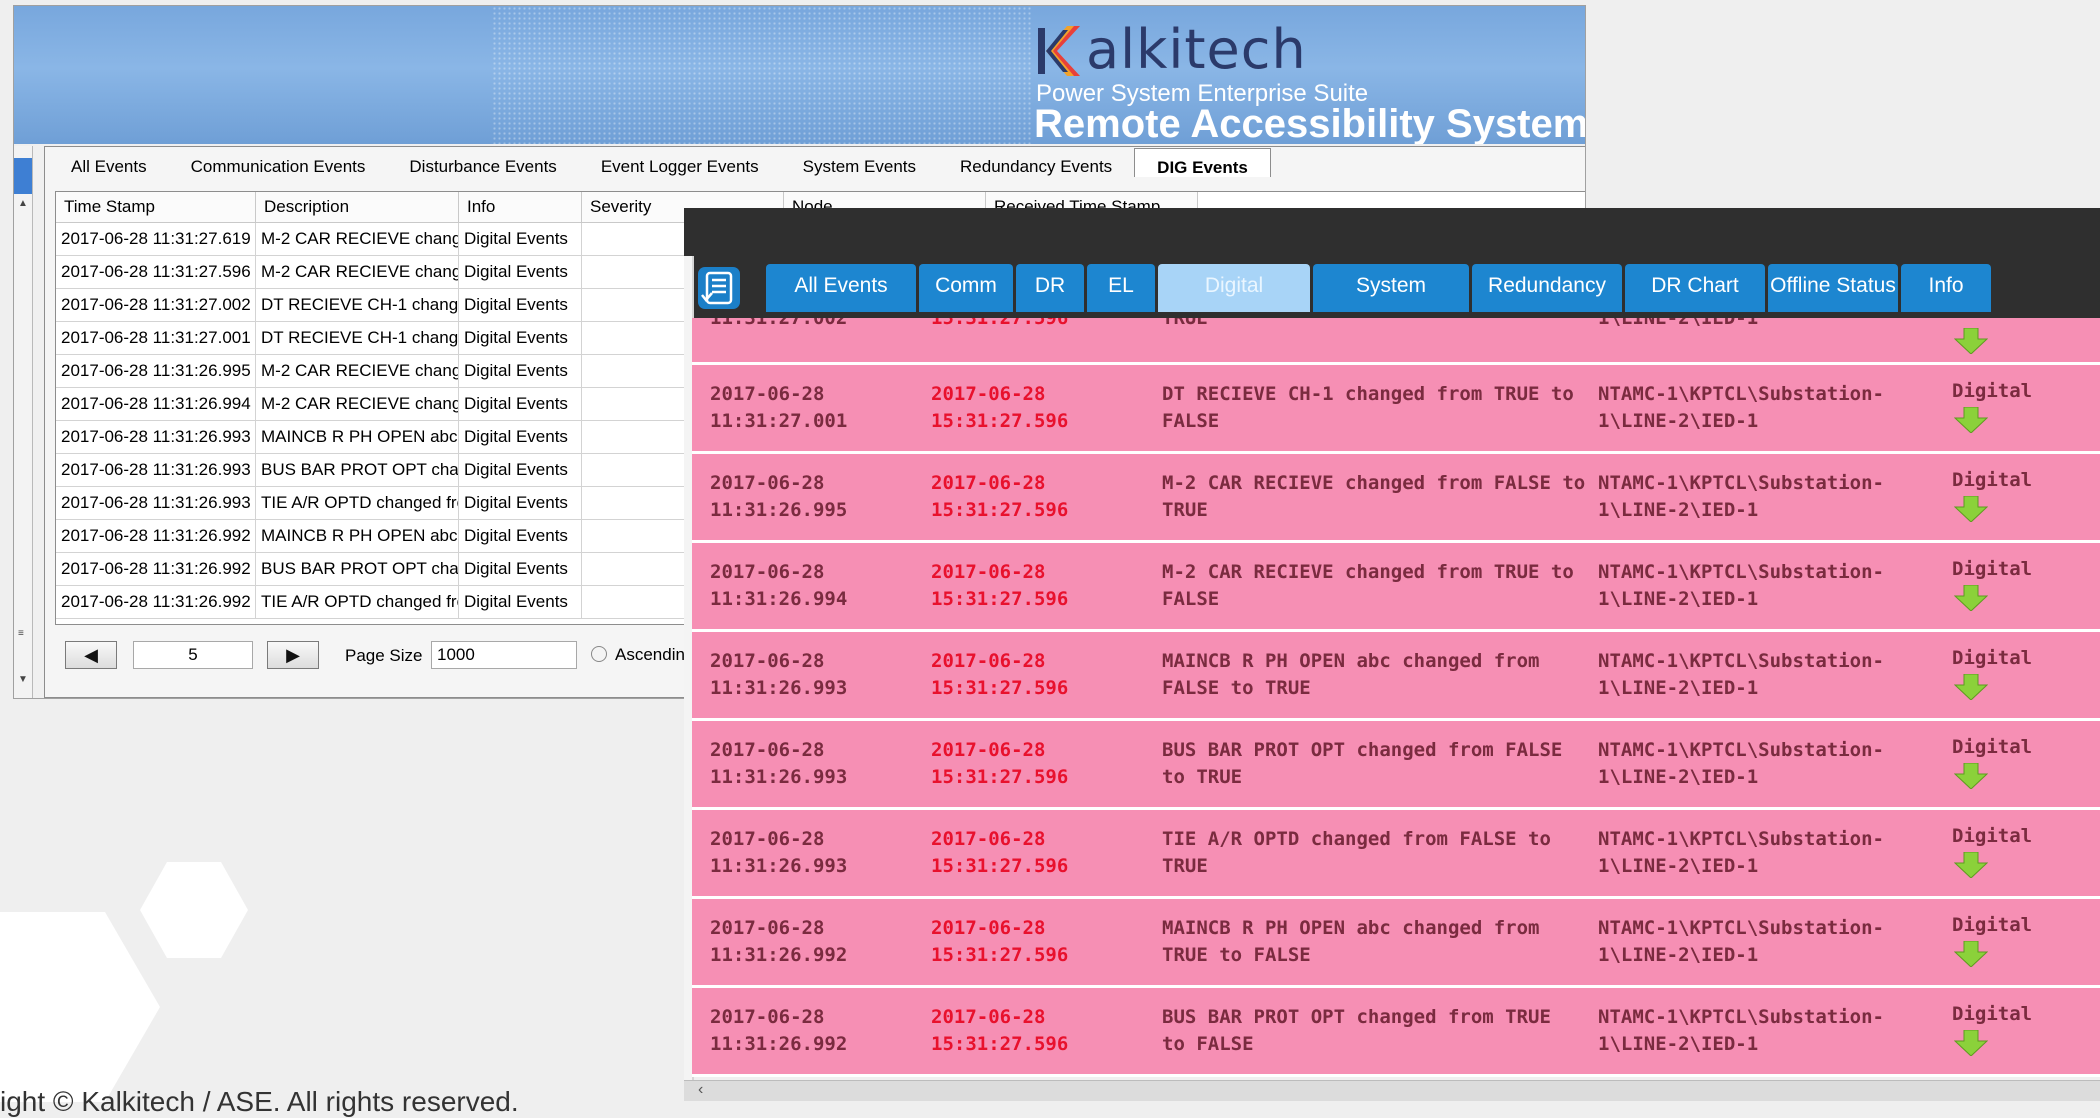  I want to click on web-tab-all-events: All Events, so click(841, 288).